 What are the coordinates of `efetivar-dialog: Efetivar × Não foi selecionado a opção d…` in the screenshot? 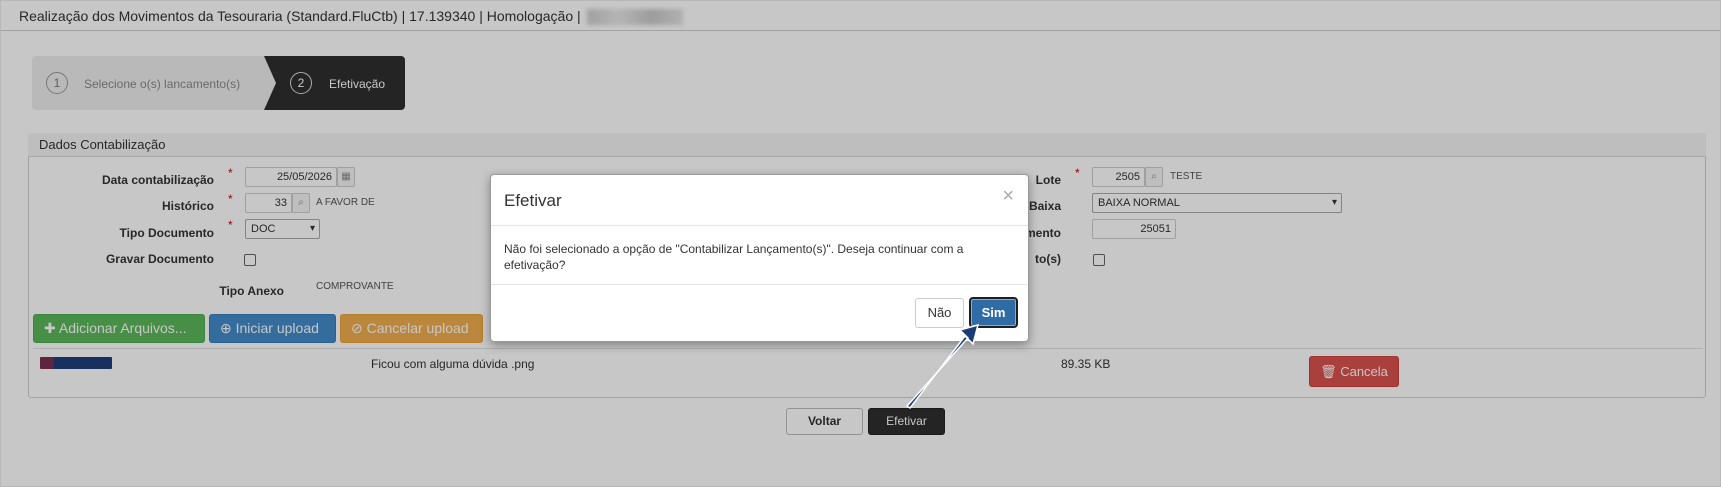 It's located at (759, 258).